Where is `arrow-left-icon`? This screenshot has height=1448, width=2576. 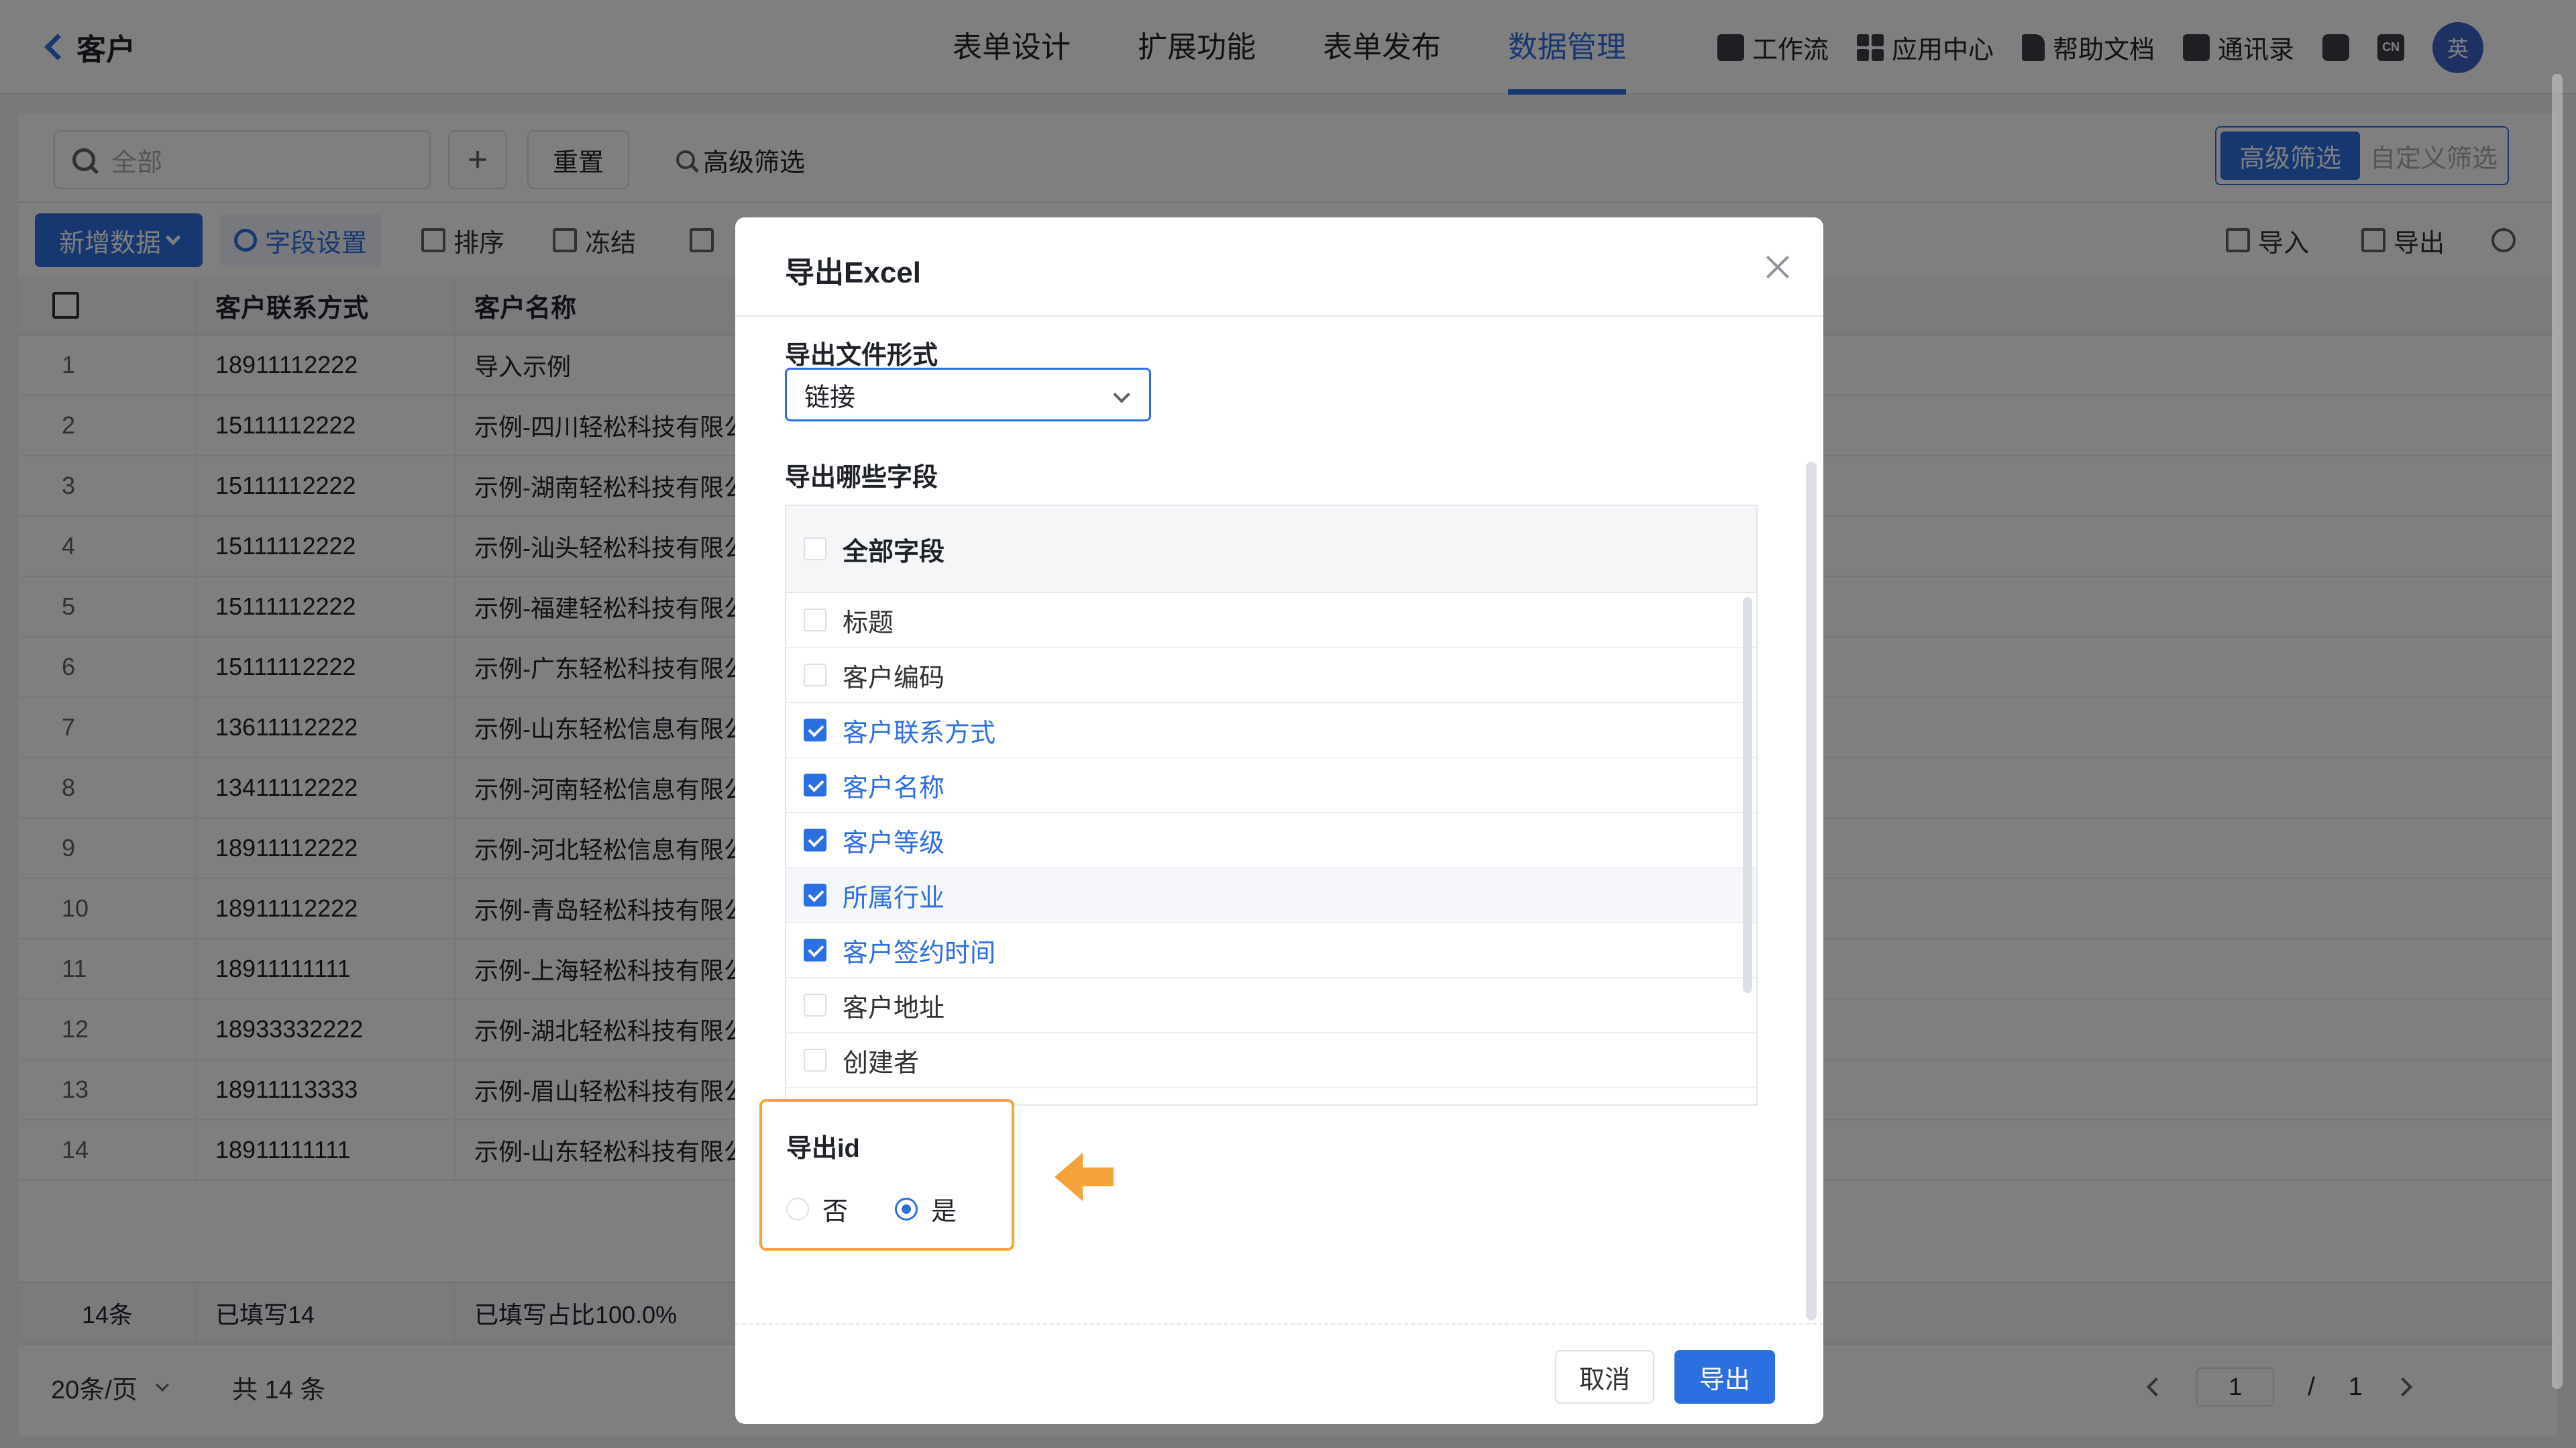 arrow-left-icon is located at coordinates (1084, 1177).